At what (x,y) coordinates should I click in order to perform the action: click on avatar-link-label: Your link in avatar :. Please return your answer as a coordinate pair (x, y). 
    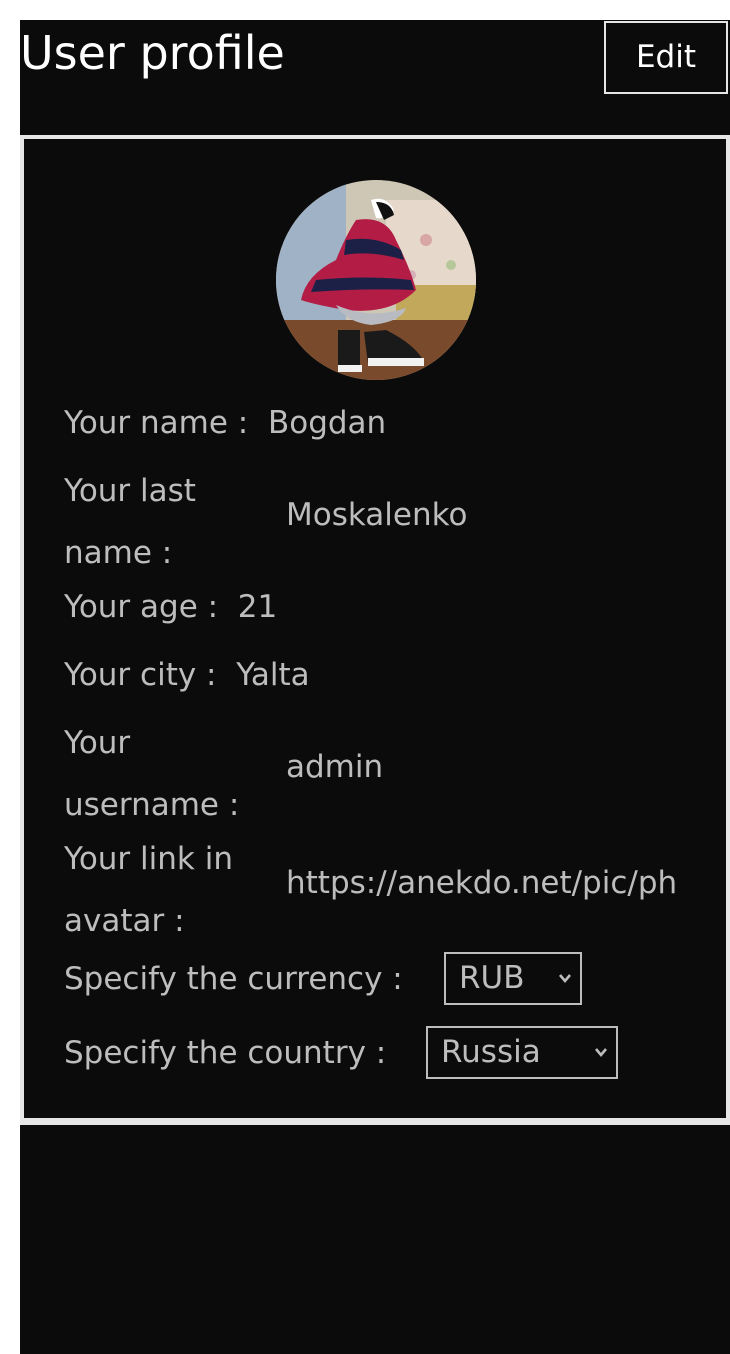
    Looking at the image, I should click on (148, 890).